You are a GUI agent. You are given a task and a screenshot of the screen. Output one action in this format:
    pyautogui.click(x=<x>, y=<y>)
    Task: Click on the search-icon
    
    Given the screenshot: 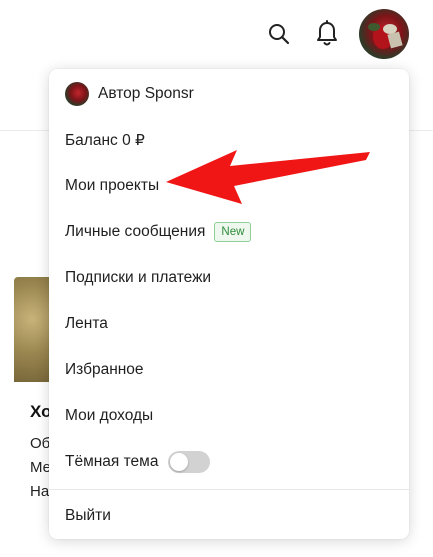 What is the action you would take?
    pyautogui.click(x=279, y=34)
    